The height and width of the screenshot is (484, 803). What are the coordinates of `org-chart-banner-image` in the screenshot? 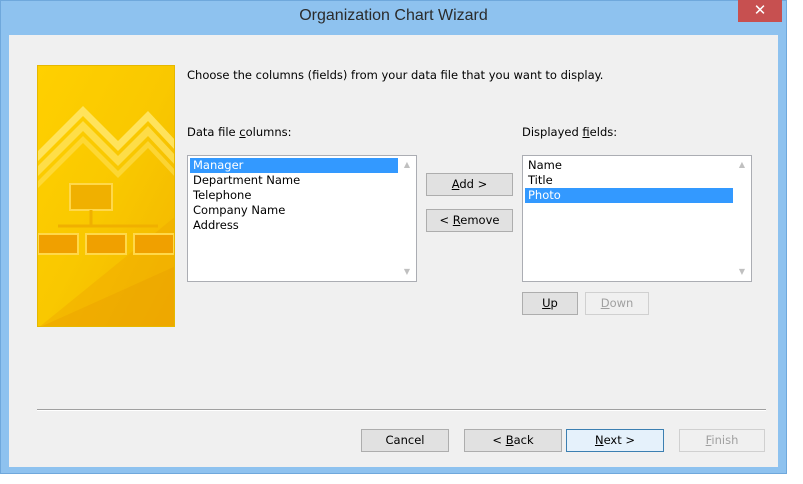 It's located at (106, 196).